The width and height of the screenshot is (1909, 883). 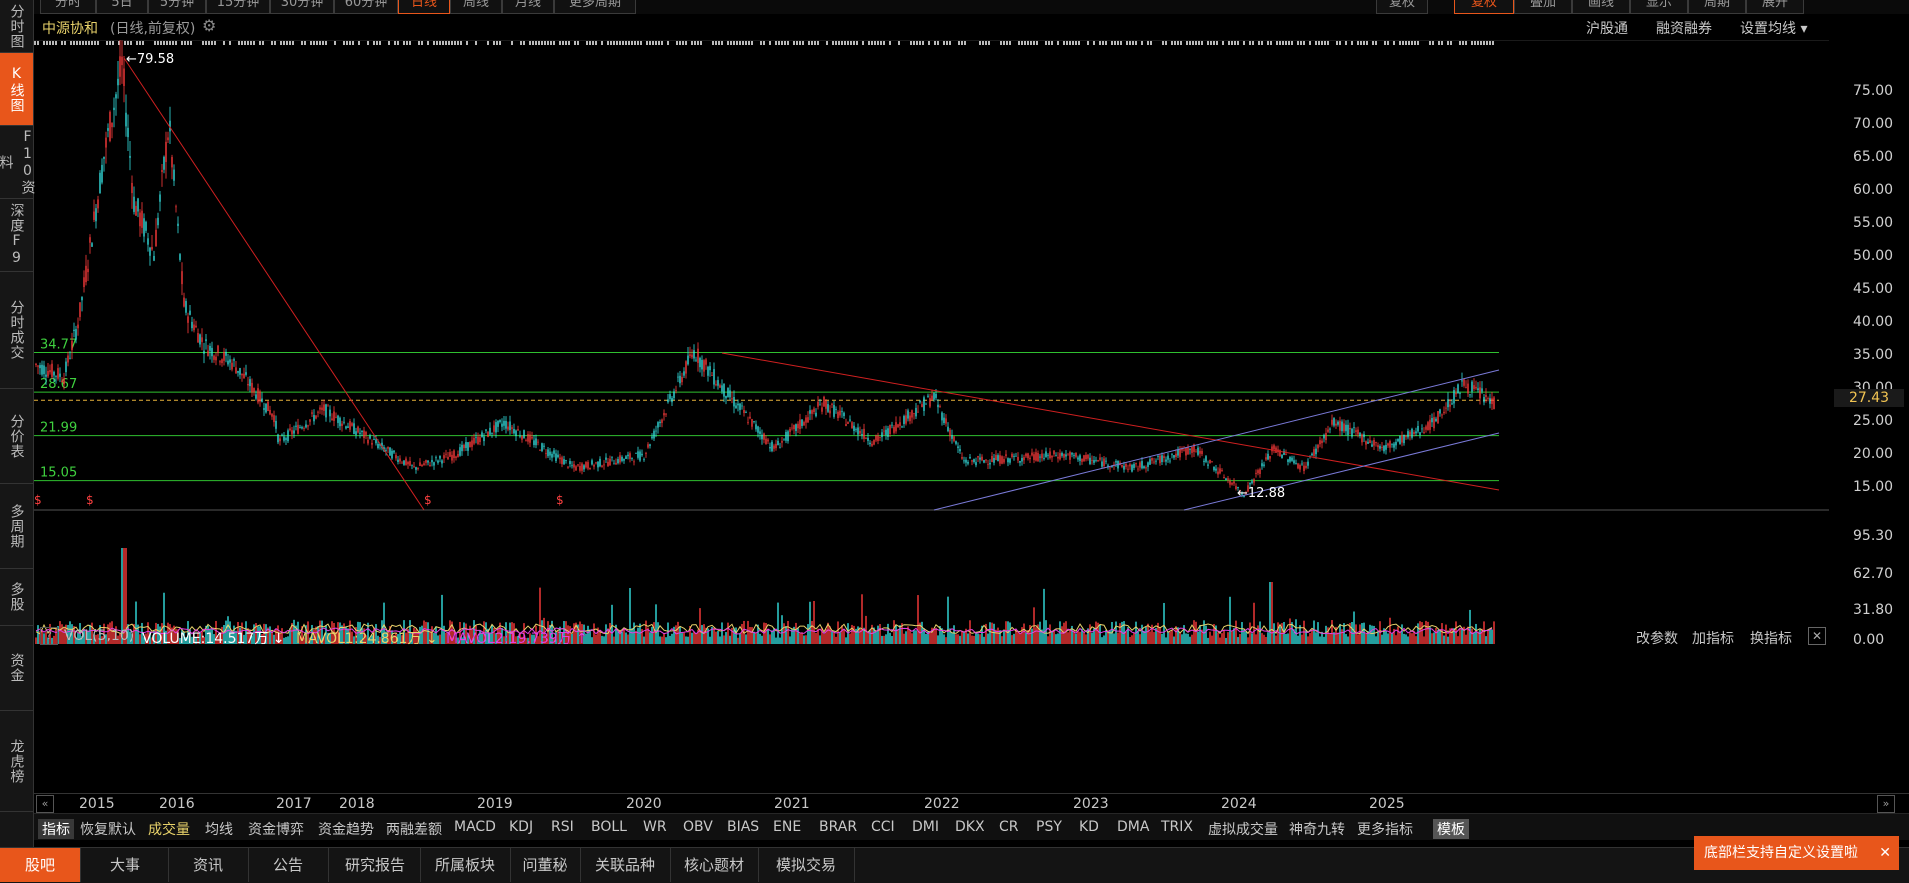 What do you see at coordinates (1684, 28) in the screenshot?
I see `margin-link: 融资融券` at bounding box center [1684, 28].